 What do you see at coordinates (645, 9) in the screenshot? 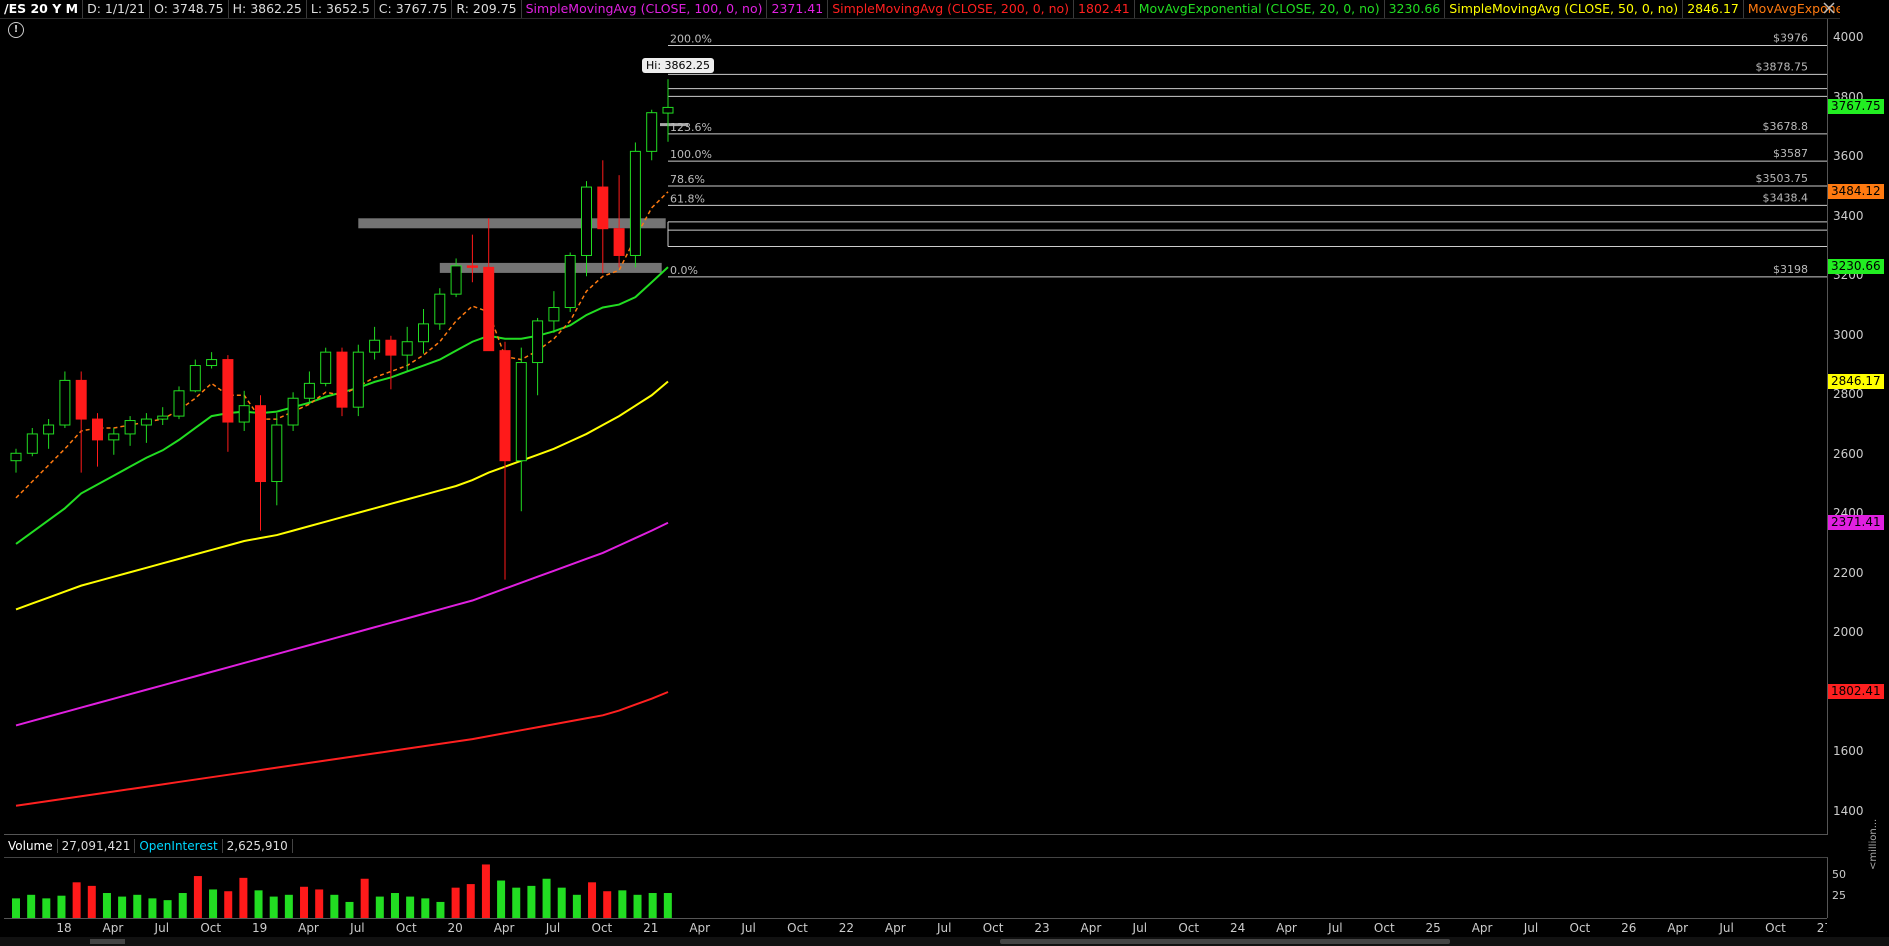
I see `study-sma100-label: SimpleMovingAvg (CLOSE, 100, 0, no)` at bounding box center [645, 9].